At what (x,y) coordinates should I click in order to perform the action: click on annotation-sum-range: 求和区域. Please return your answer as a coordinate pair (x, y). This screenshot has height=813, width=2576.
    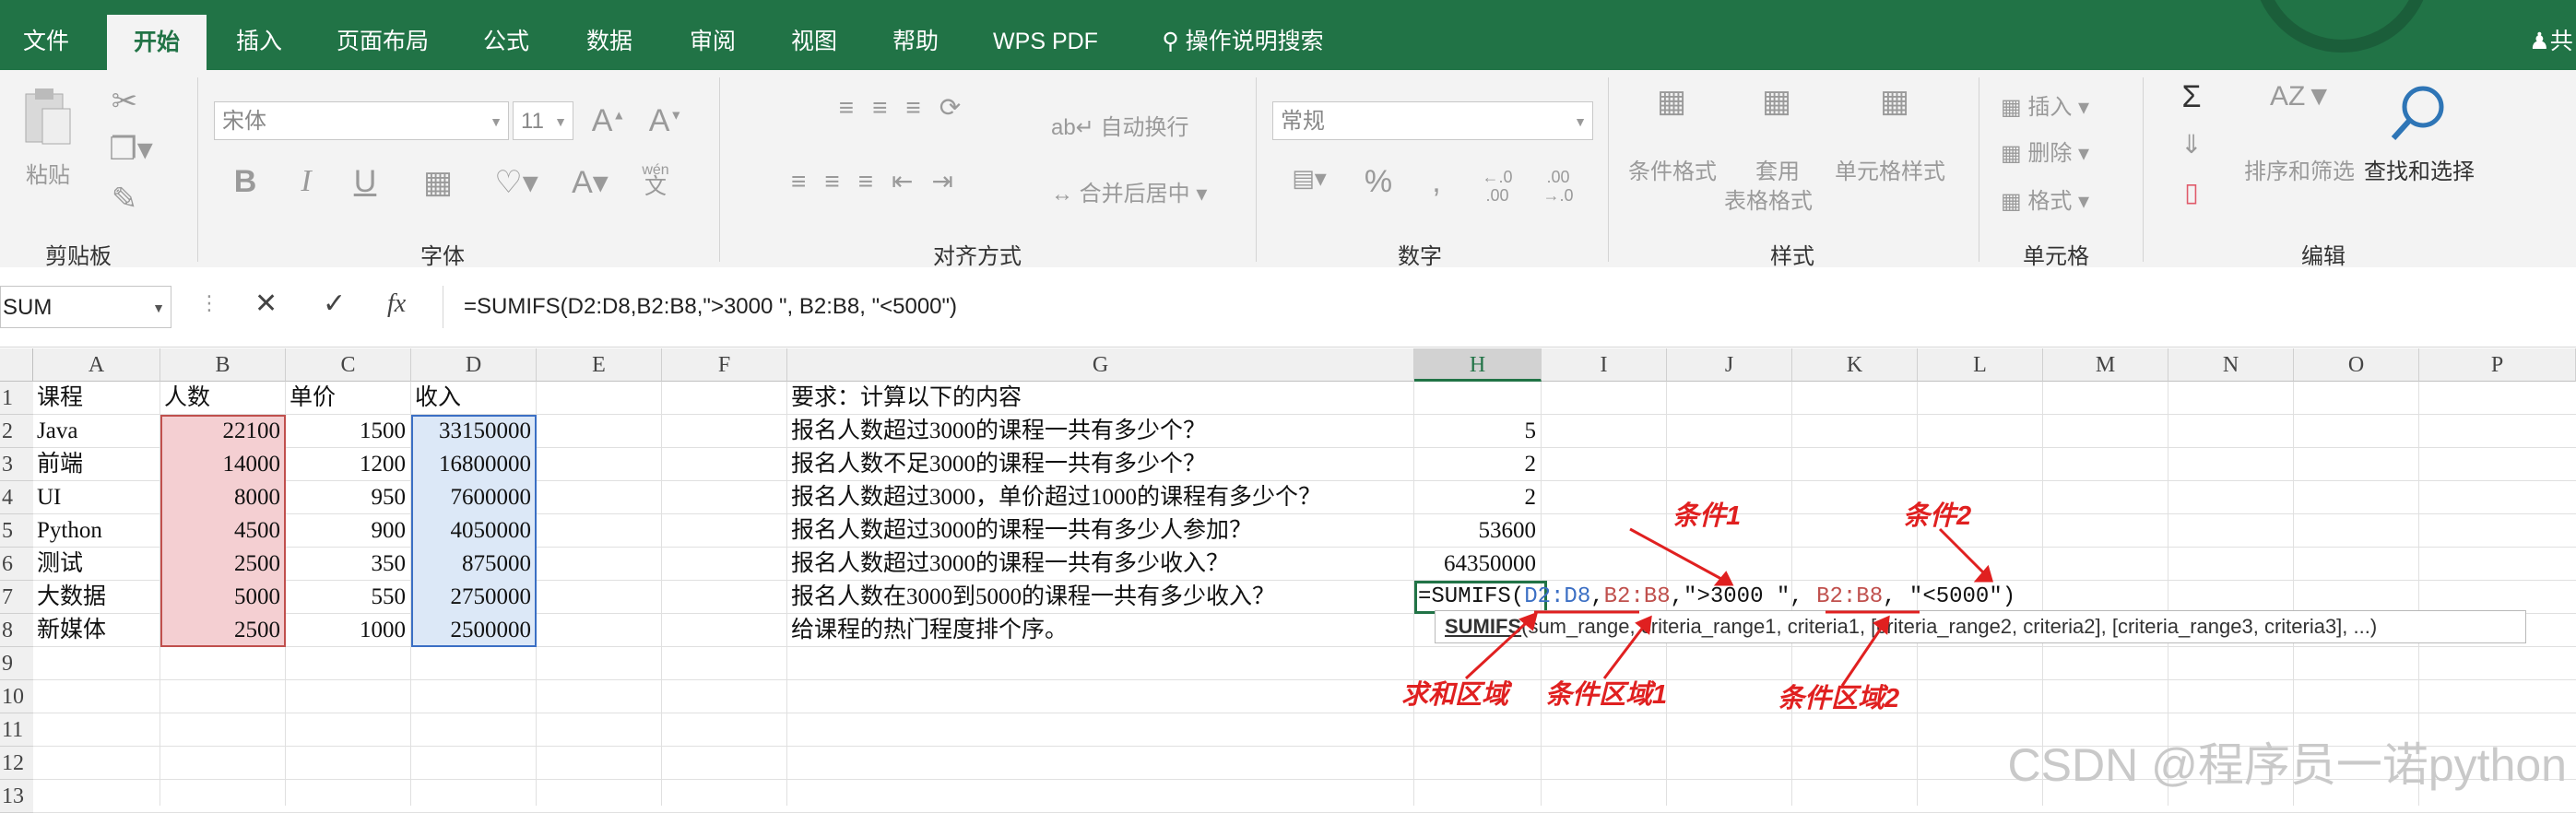
    Looking at the image, I should click on (1455, 695).